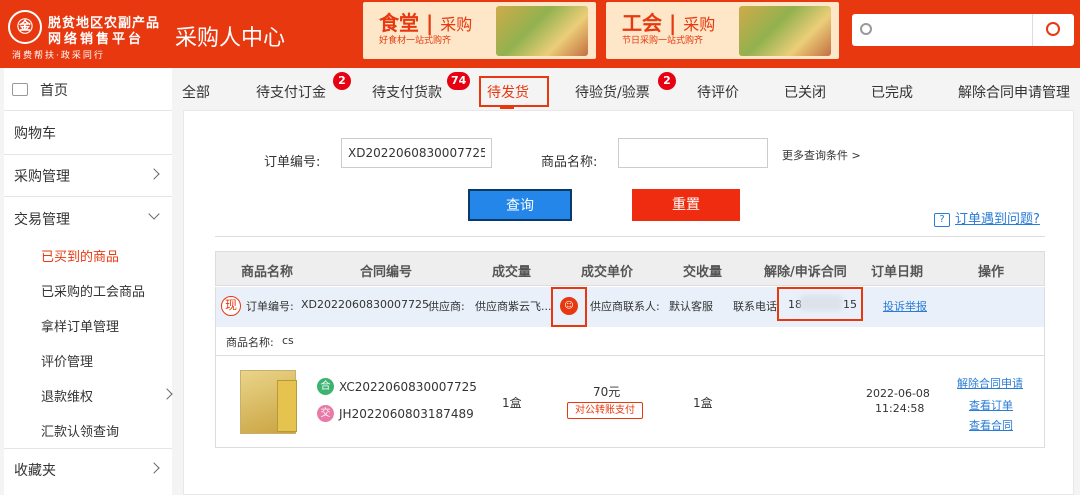 Image resolution: width=1080 pixels, height=495 pixels. Describe the element at coordinates (520, 205) in the screenshot. I see `query-button: 查询` at that location.